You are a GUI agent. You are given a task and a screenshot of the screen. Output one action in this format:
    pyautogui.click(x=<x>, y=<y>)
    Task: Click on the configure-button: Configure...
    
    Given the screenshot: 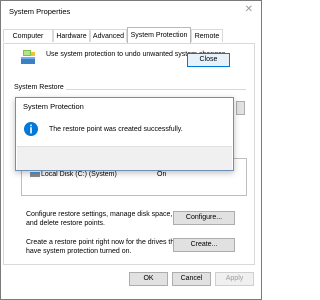 What is the action you would take?
    pyautogui.click(x=204, y=218)
    